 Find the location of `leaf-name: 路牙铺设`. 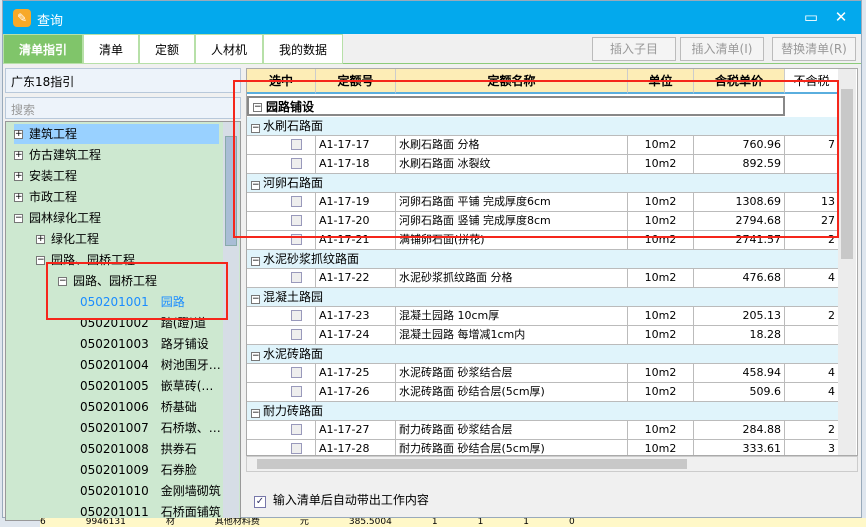

leaf-name: 路牙铺设 is located at coordinates (184, 344).